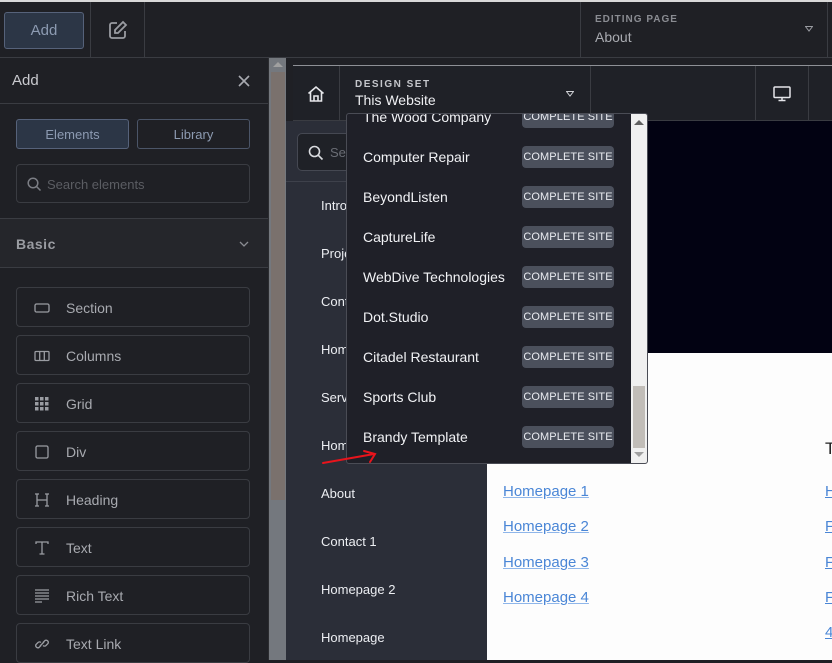  Describe the element at coordinates (546, 526) in the screenshot. I see `canvas-link: Homepage 2` at that location.